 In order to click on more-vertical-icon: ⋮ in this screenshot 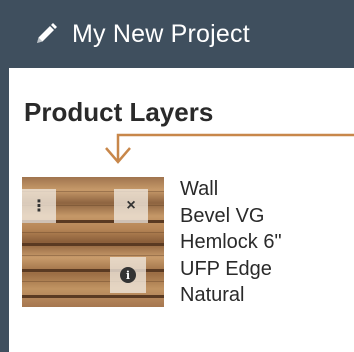, I will do `click(39, 206)`.